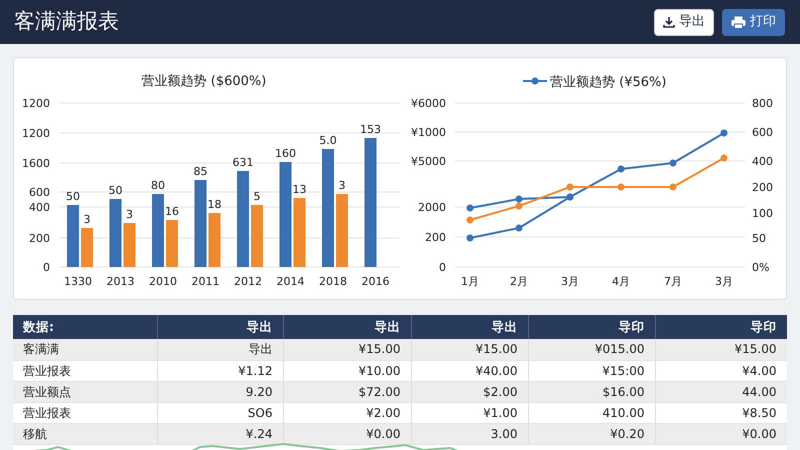  Describe the element at coordinates (721, 370) in the screenshot. I see `table-cell: ¥4.00` at that location.